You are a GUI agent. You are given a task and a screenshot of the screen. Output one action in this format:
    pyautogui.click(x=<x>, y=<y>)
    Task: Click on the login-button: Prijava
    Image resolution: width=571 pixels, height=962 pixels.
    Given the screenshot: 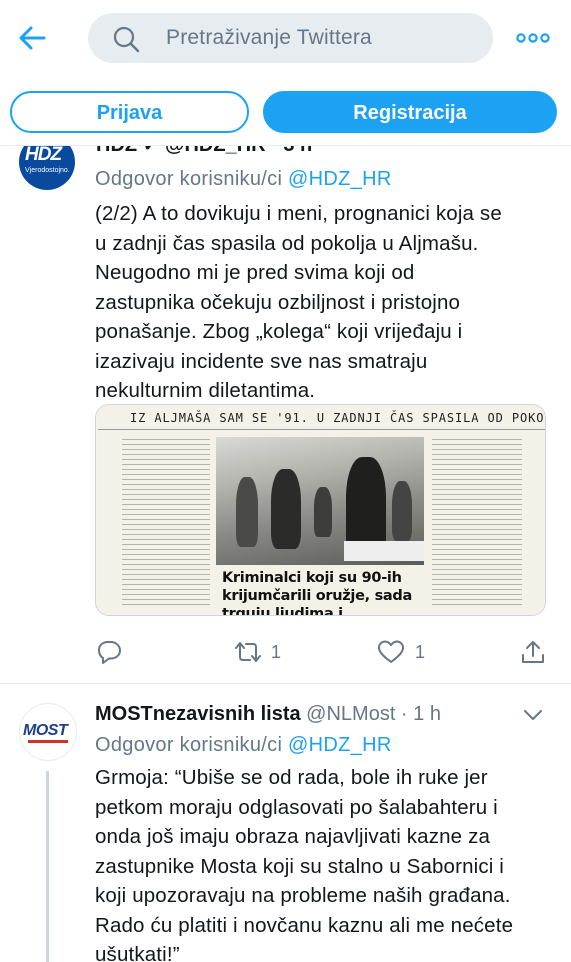 What is the action you would take?
    pyautogui.click(x=129, y=112)
    